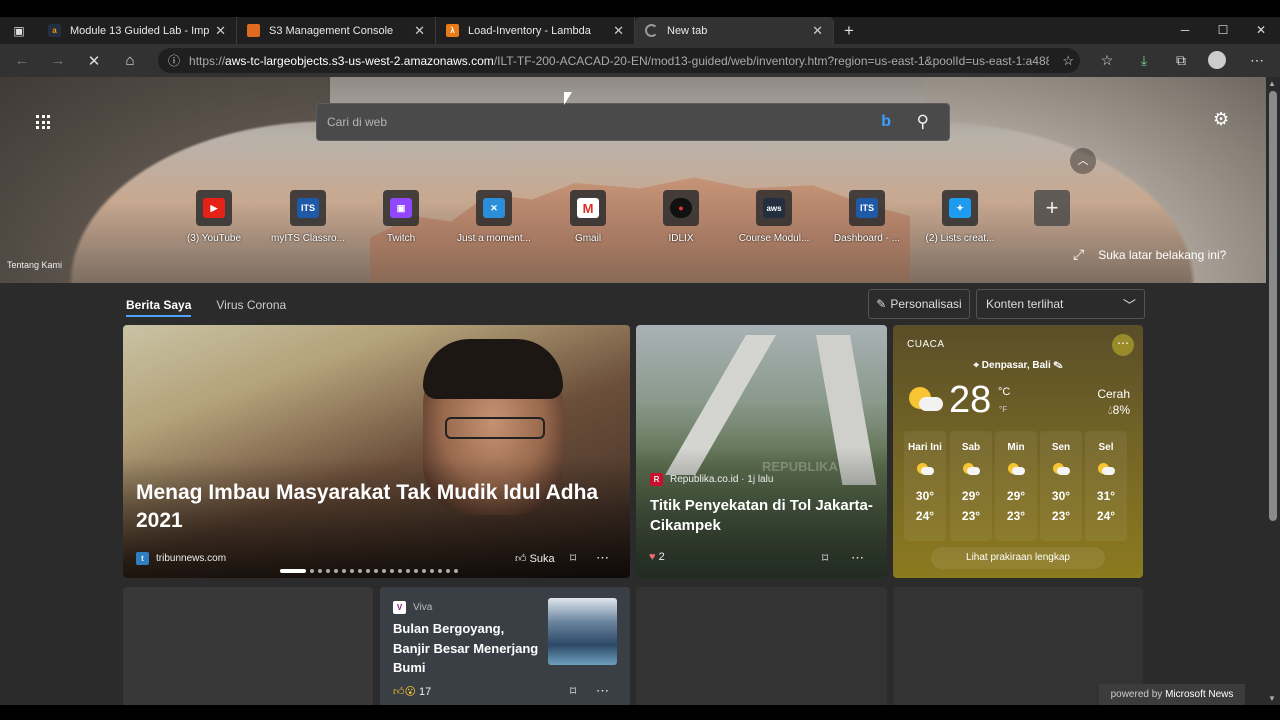 This screenshot has height=720, width=1280. I want to click on forward-icon: →, so click(58, 60).